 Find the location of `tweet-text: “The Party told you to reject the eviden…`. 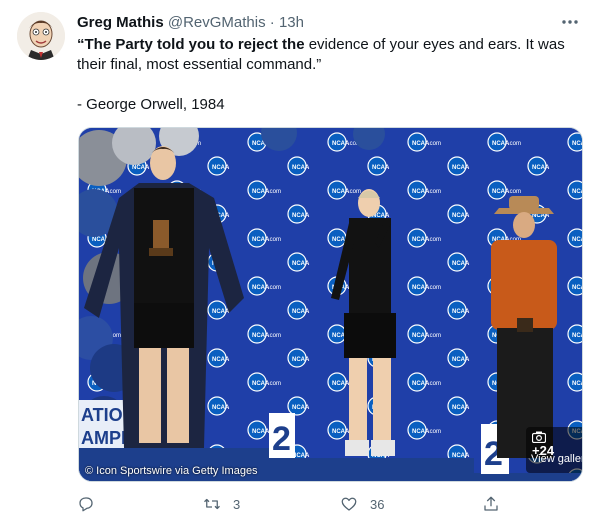

tweet-text: “The Party told you to reject the eviden… is located at coordinates (329, 75).